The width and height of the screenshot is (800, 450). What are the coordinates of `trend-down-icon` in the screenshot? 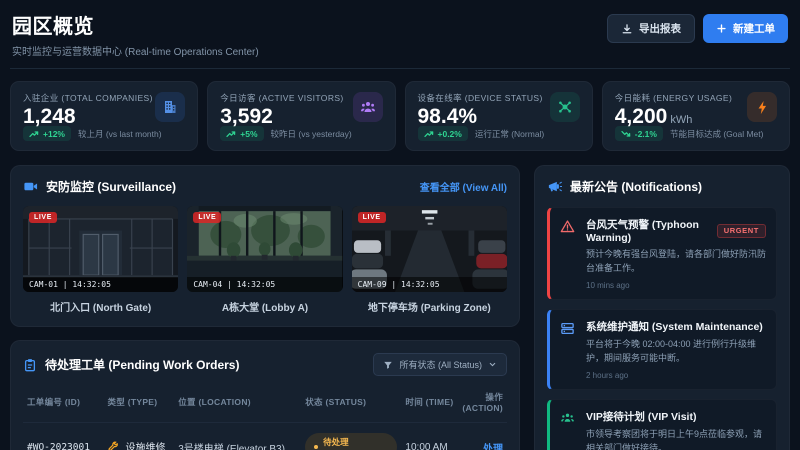 It's located at (626, 134).